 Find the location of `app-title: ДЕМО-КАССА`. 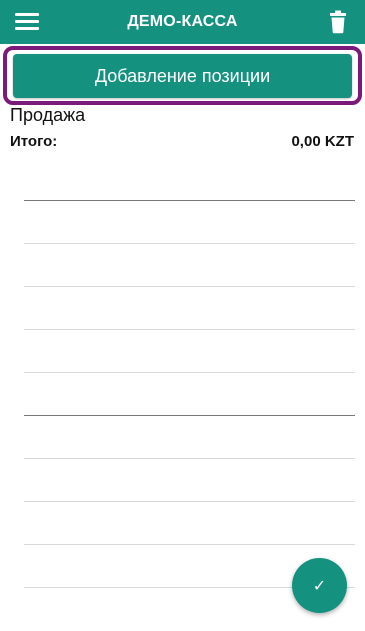

app-title: ДЕМО-КАССА is located at coordinates (182, 21).